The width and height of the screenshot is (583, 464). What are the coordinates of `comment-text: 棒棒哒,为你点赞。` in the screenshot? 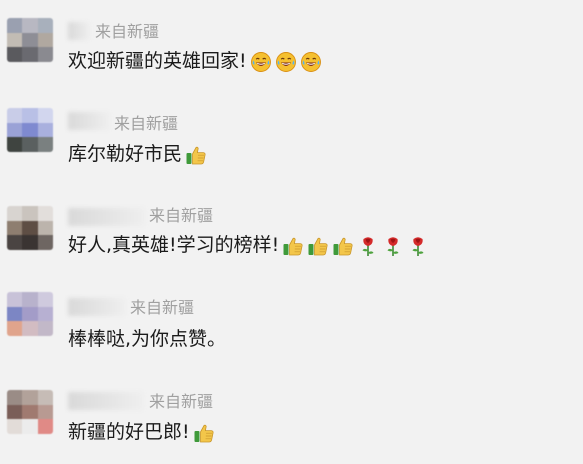 It's located at (147, 339).